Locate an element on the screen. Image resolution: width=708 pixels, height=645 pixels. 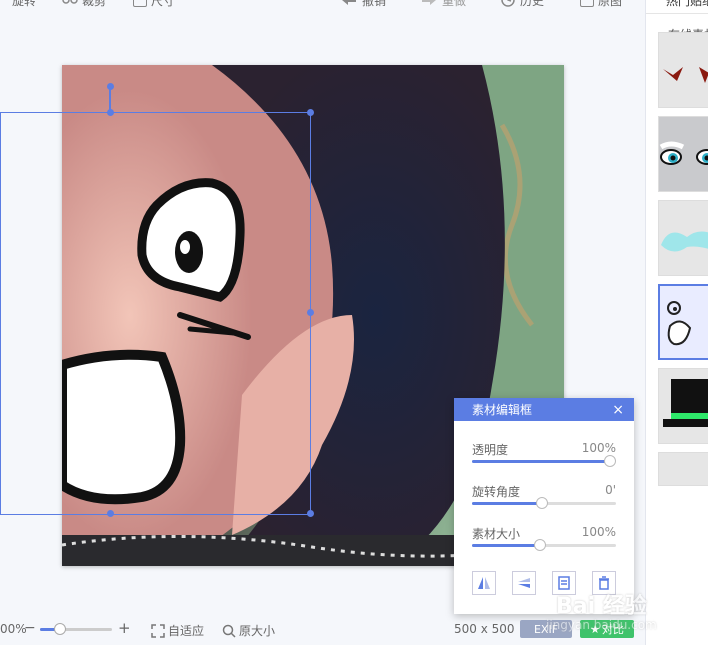
bowtie-sticker-icon is located at coordinates (685, 75).